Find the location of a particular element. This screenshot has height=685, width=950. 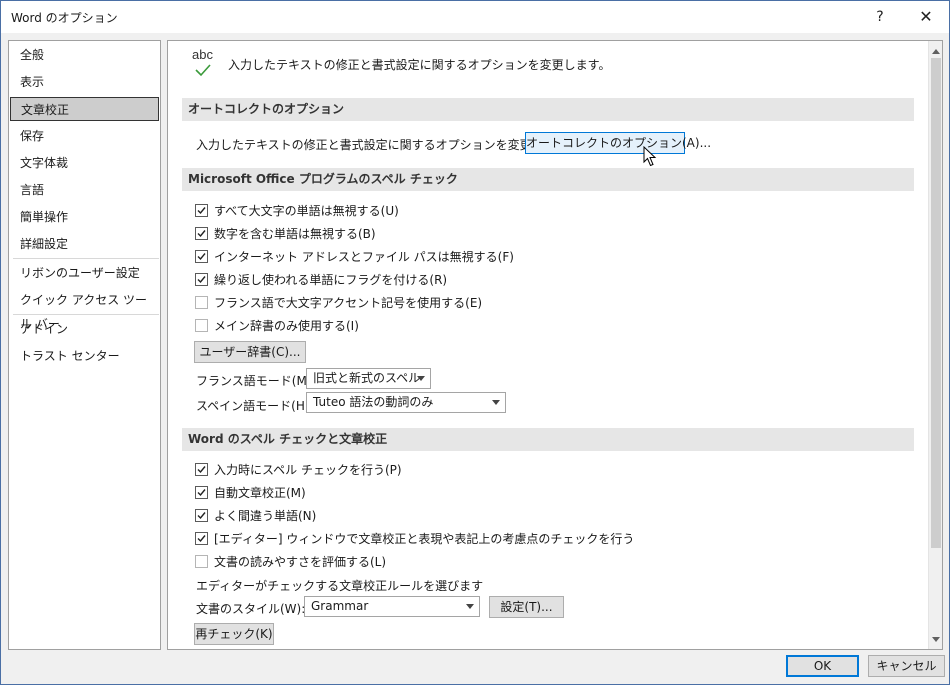

scroll-down-arrow-icon is located at coordinates (936, 639).